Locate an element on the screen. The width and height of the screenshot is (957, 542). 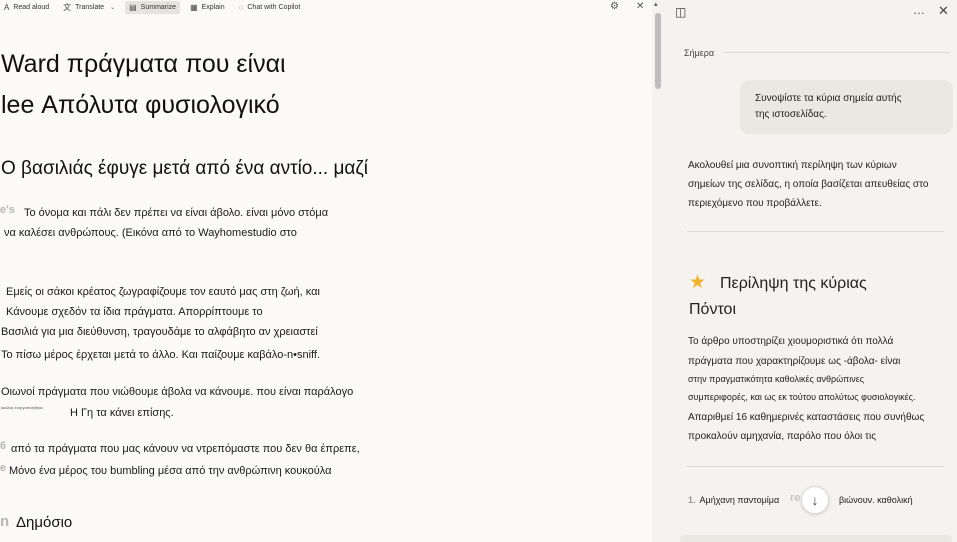
date-separator-line is located at coordinates (836, 52).